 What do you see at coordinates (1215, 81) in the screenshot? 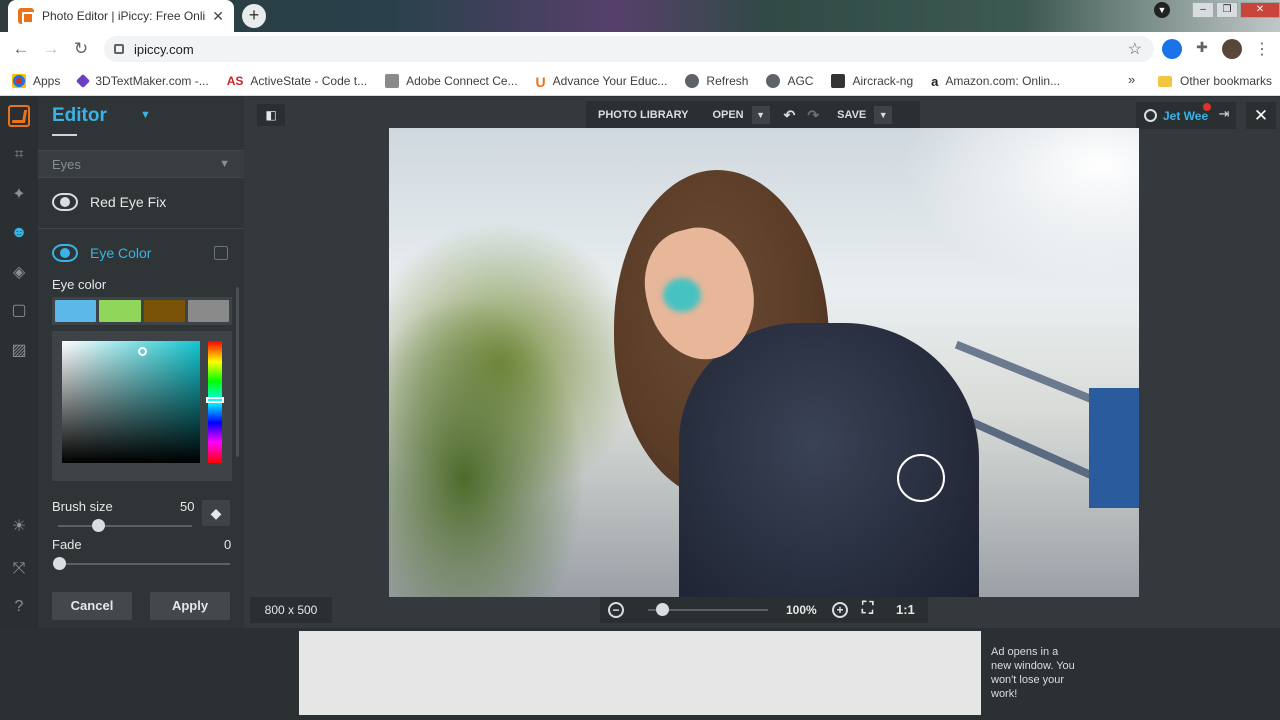
I see `other-bookmarks: Other bookmarks` at bounding box center [1215, 81].